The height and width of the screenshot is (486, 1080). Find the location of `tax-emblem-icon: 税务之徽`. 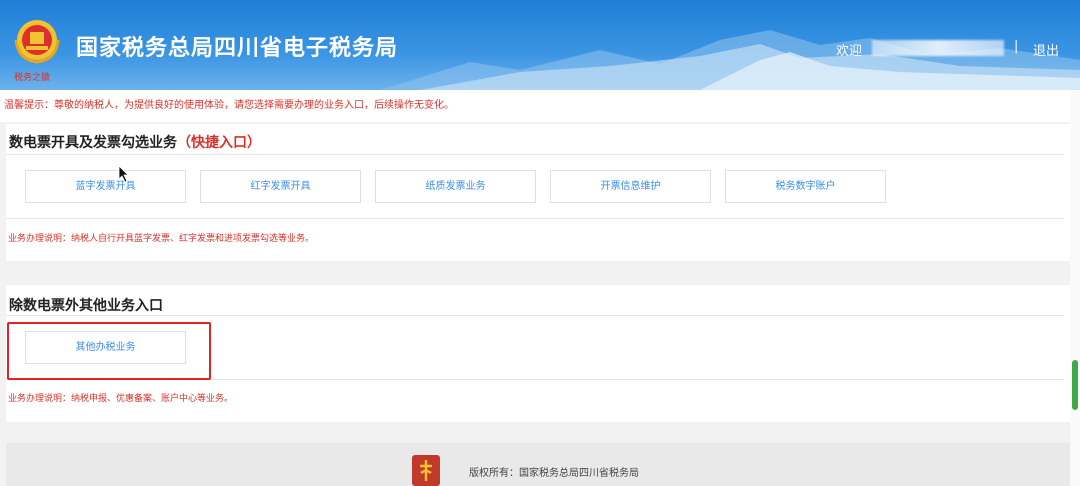

tax-emblem-icon: 税务之徽 is located at coordinates (37, 51).